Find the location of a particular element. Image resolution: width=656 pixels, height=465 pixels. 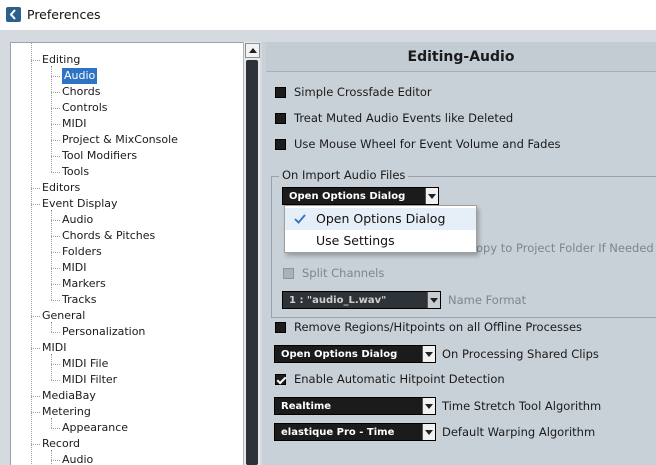

tree-item-event-display: Event Display is located at coordinates (80, 204).